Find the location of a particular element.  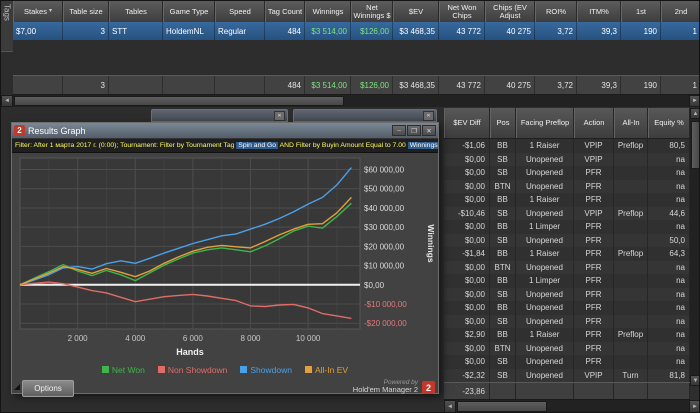

scroll-up-icon: ▲ is located at coordinates (694, 113).